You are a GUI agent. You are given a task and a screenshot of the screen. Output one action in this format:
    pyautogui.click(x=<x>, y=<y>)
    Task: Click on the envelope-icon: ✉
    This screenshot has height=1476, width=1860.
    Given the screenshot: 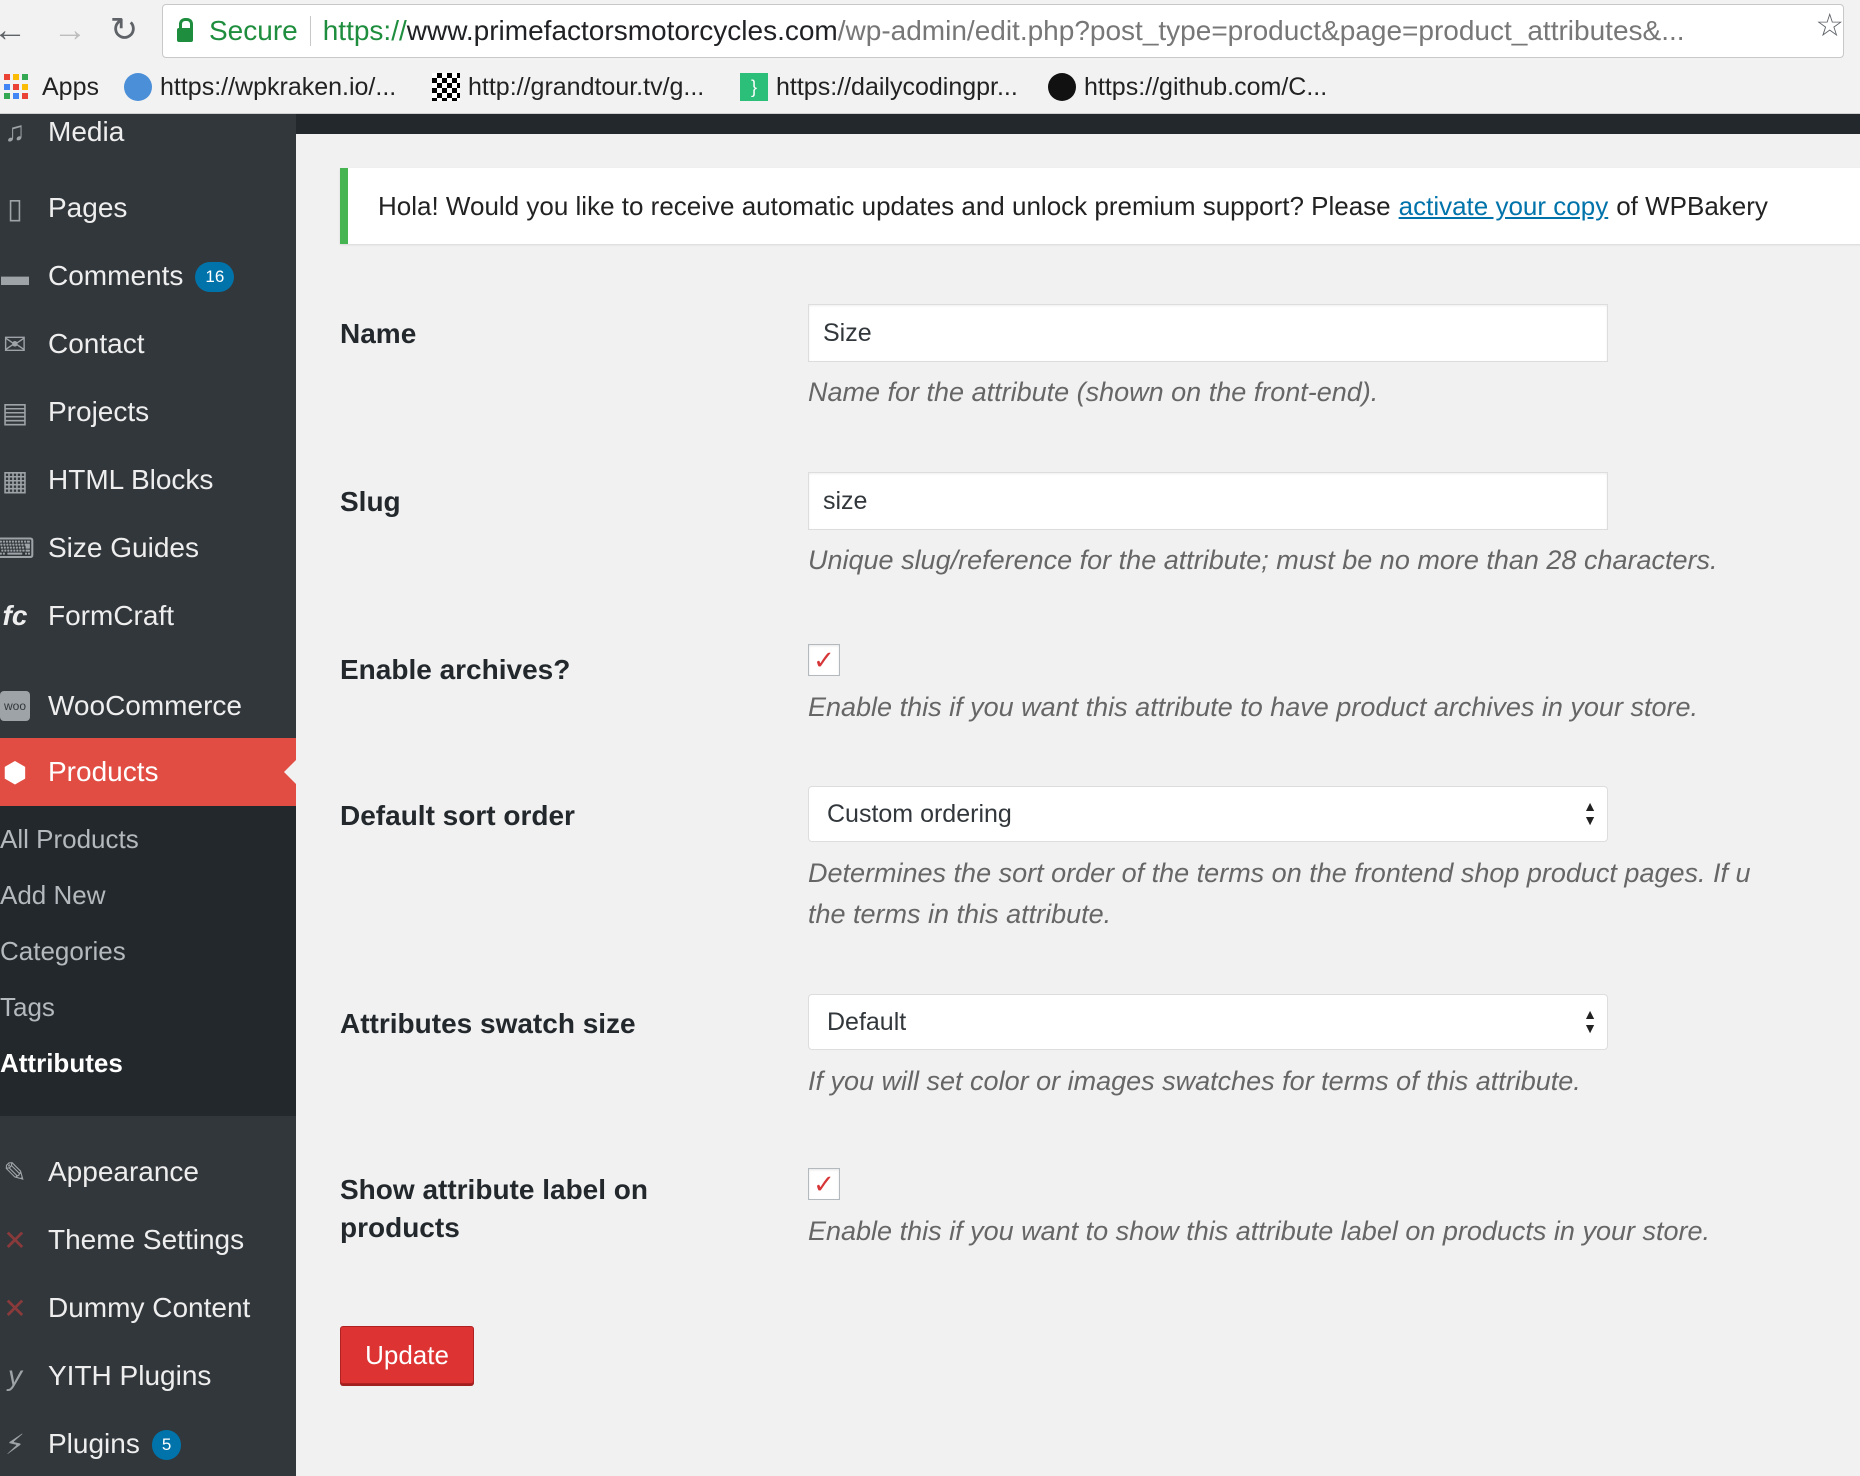 What is the action you would take?
    pyautogui.click(x=15, y=344)
    